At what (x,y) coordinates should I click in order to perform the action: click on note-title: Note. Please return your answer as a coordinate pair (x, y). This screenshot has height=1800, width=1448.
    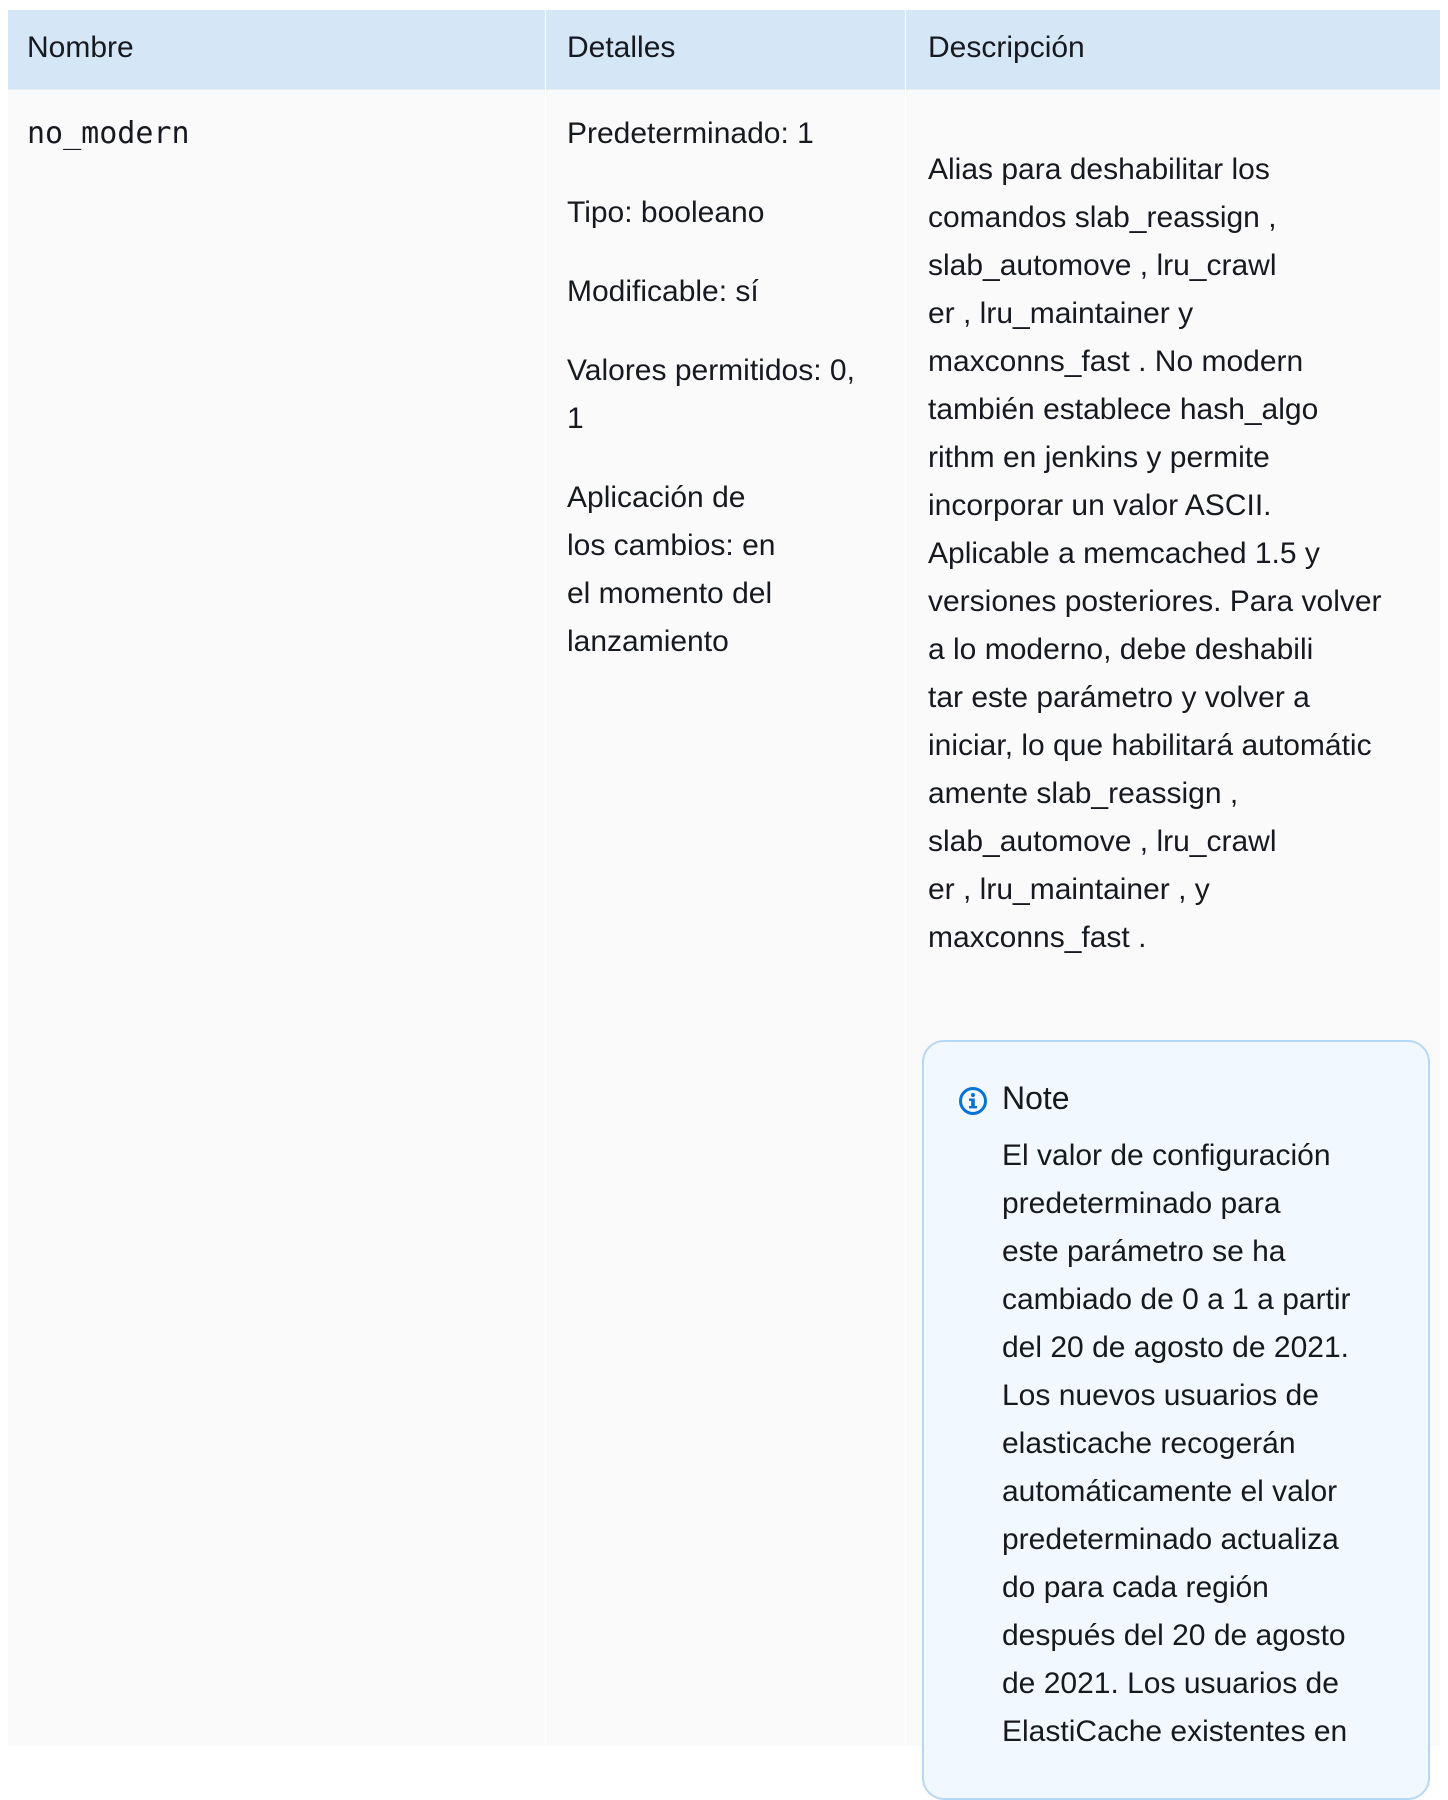
    Looking at the image, I should click on (1036, 1098).